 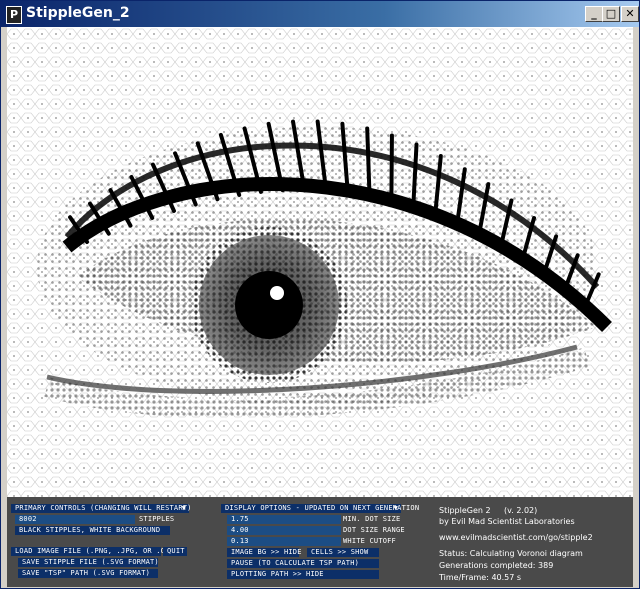 What do you see at coordinates (284, 530) in the screenshot?
I see `dot-size-range-field: 4.00` at bounding box center [284, 530].